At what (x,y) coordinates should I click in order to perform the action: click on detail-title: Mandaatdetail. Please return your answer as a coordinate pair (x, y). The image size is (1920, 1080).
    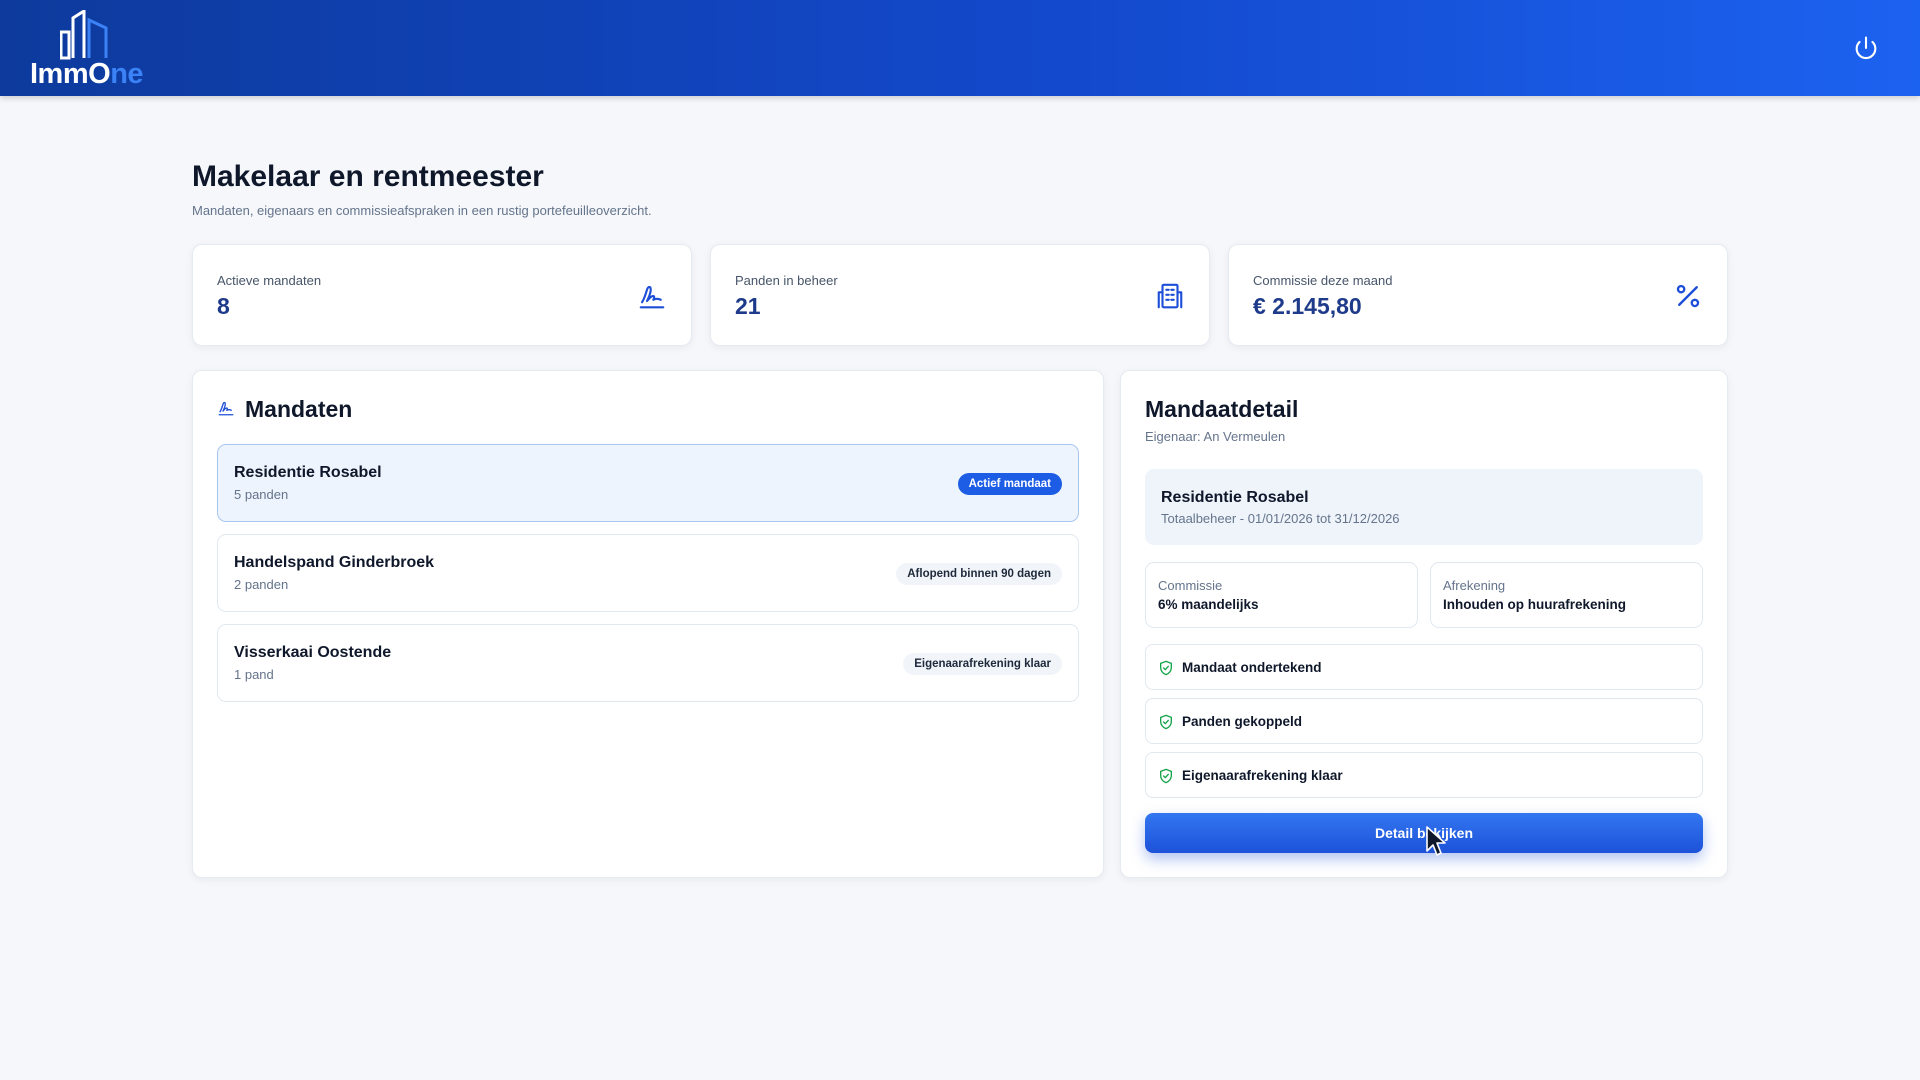
    Looking at the image, I should click on (1222, 409).